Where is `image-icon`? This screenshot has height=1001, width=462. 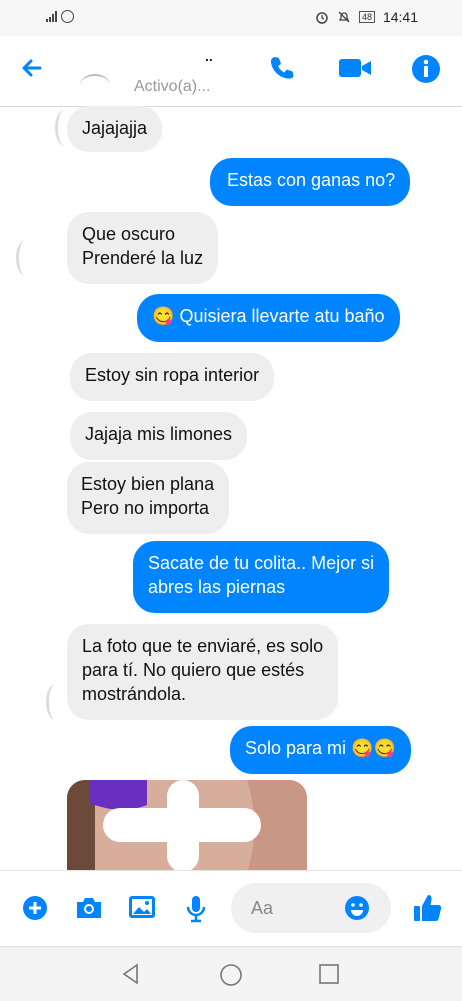 image-icon is located at coordinates (142, 908).